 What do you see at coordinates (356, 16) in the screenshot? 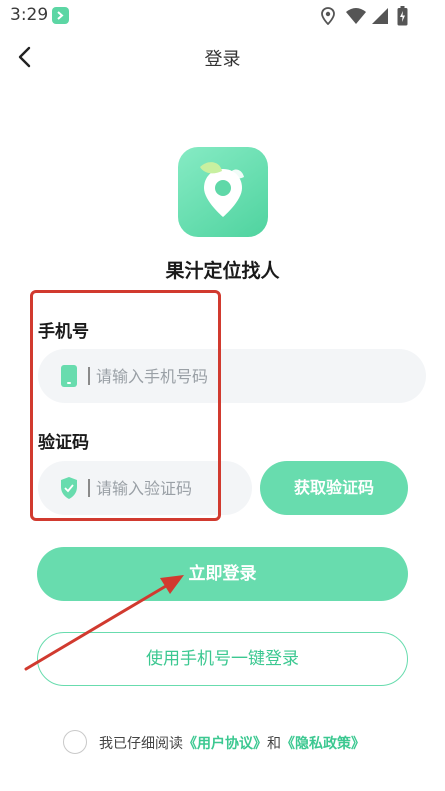
I see `wifi-icon` at bounding box center [356, 16].